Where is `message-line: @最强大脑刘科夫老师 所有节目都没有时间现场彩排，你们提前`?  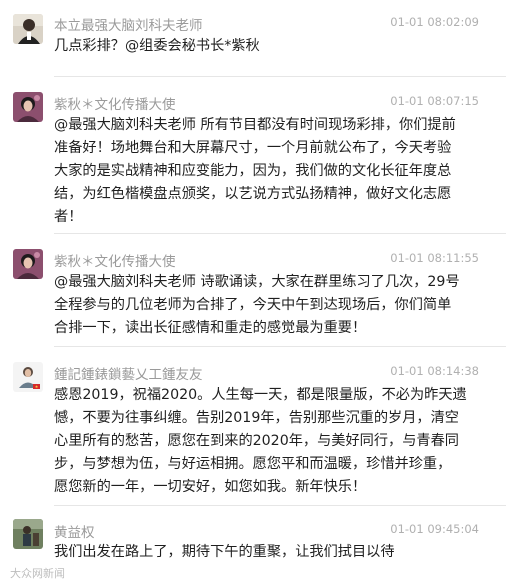
message-line: @最强大脑刘科夫老师 所有节目都没有时间现场彩排，你们提前 is located at coordinates (255, 125).